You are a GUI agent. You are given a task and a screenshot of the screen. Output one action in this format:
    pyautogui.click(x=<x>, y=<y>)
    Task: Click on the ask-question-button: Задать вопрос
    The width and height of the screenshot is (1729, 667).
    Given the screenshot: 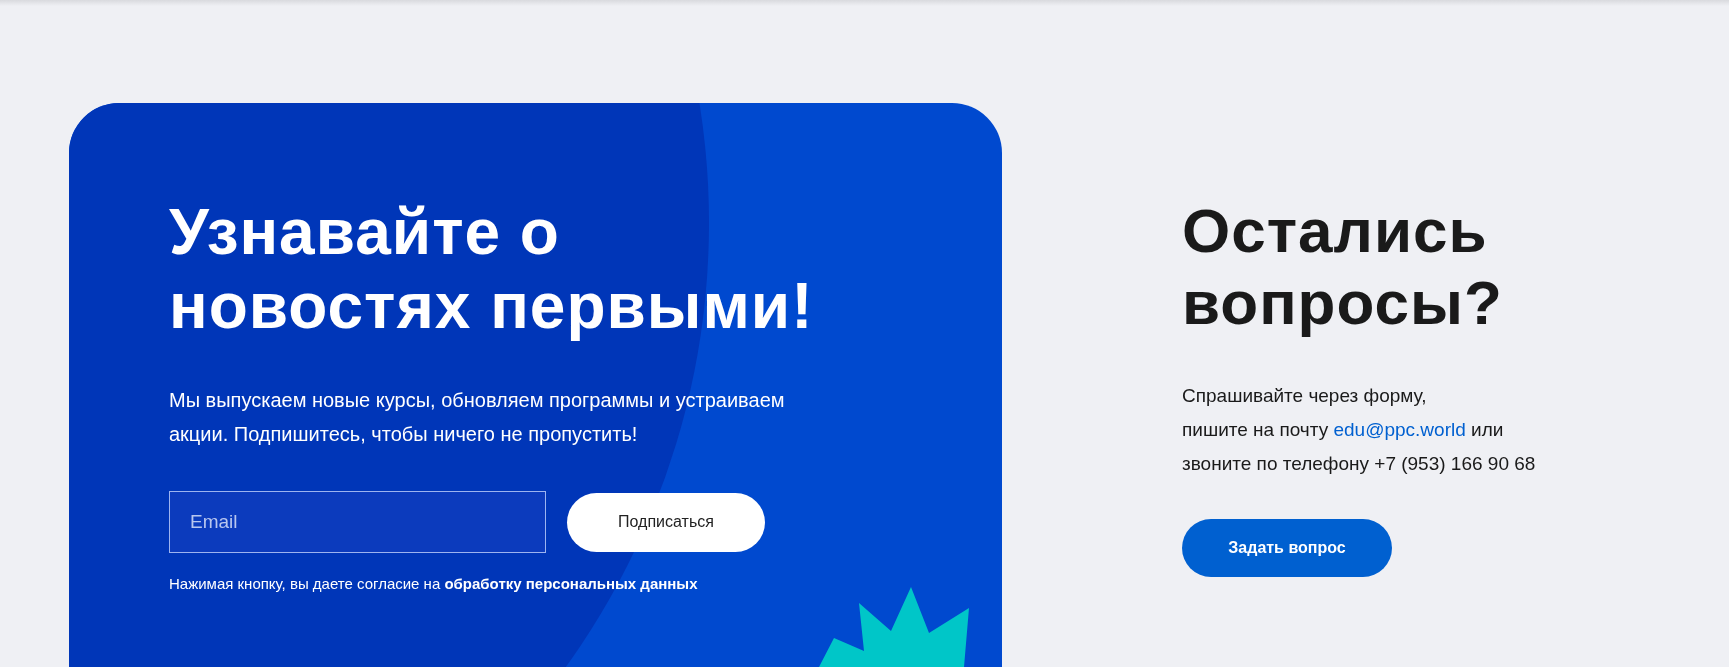 What is the action you would take?
    pyautogui.click(x=1287, y=548)
    